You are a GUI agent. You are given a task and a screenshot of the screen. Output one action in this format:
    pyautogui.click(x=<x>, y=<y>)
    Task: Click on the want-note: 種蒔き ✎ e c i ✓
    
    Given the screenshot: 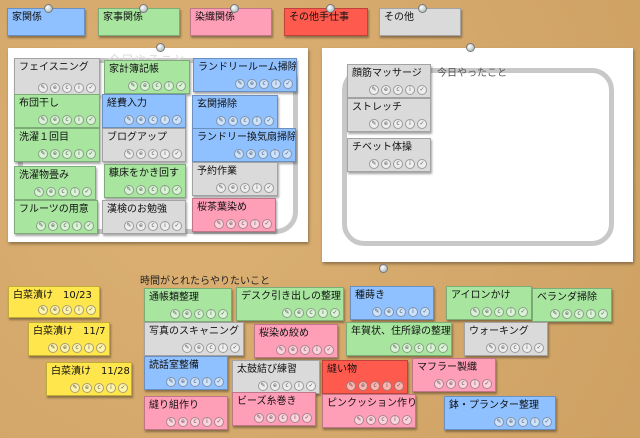 What is the action you would take?
    pyautogui.click(x=392, y=303)
    